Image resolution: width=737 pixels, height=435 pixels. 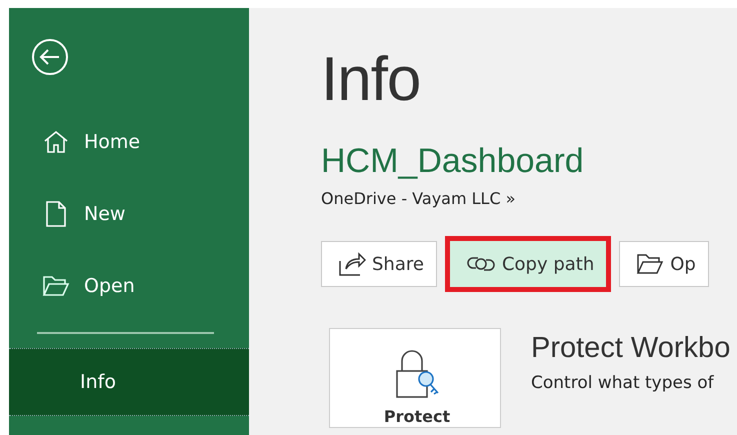 I want to click on file-name: HCM_Dashboard, so click(x=453, y=161).